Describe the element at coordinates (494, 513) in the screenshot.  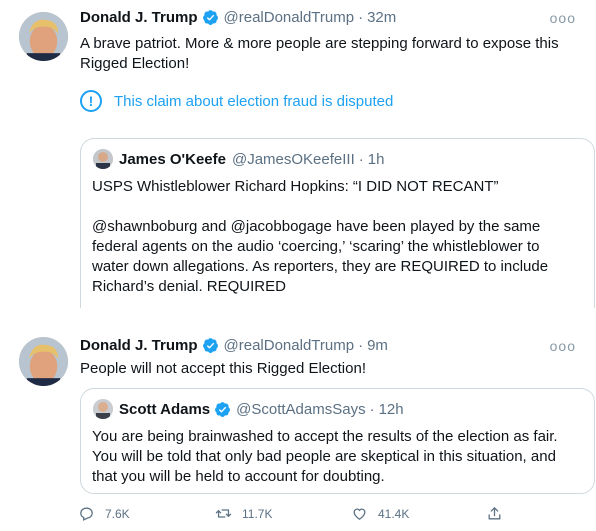
I see `share-icon` at that location.